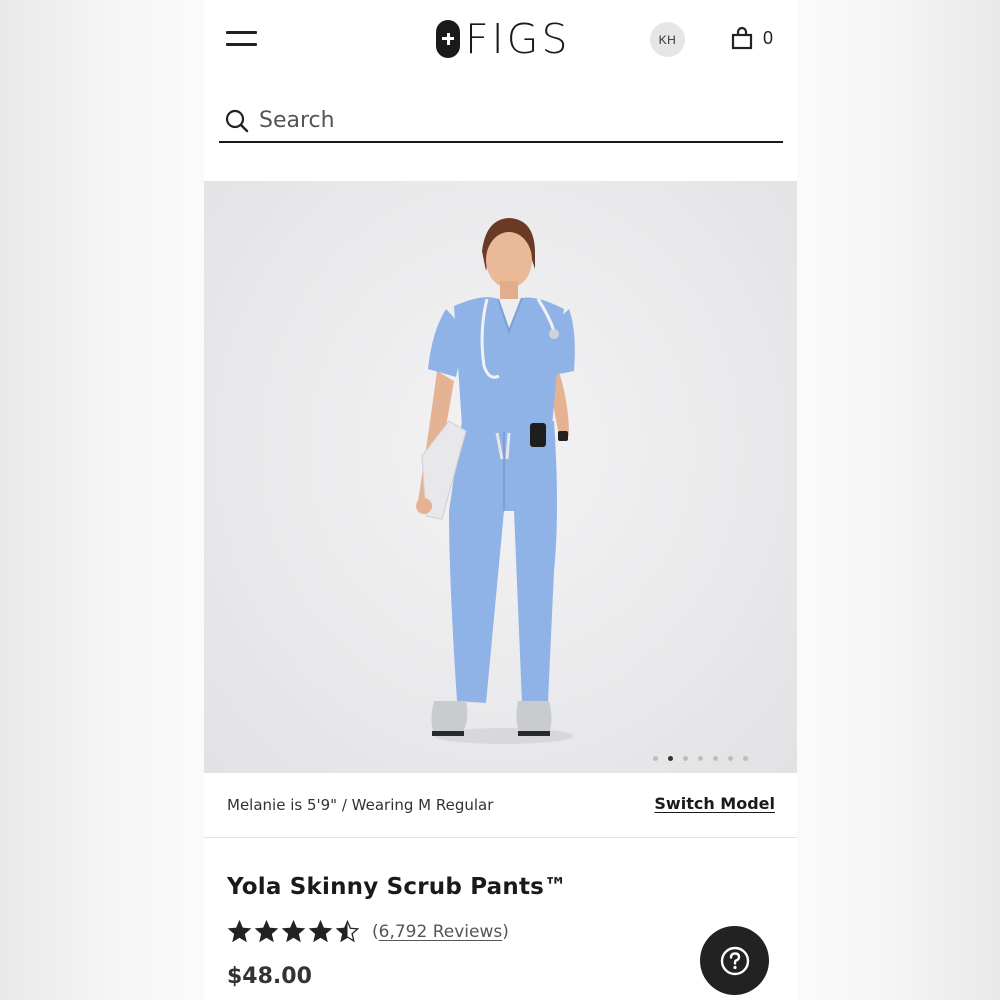 The image size is (1000, 1000). I want to click on help-chat-button, so click(734, 960).